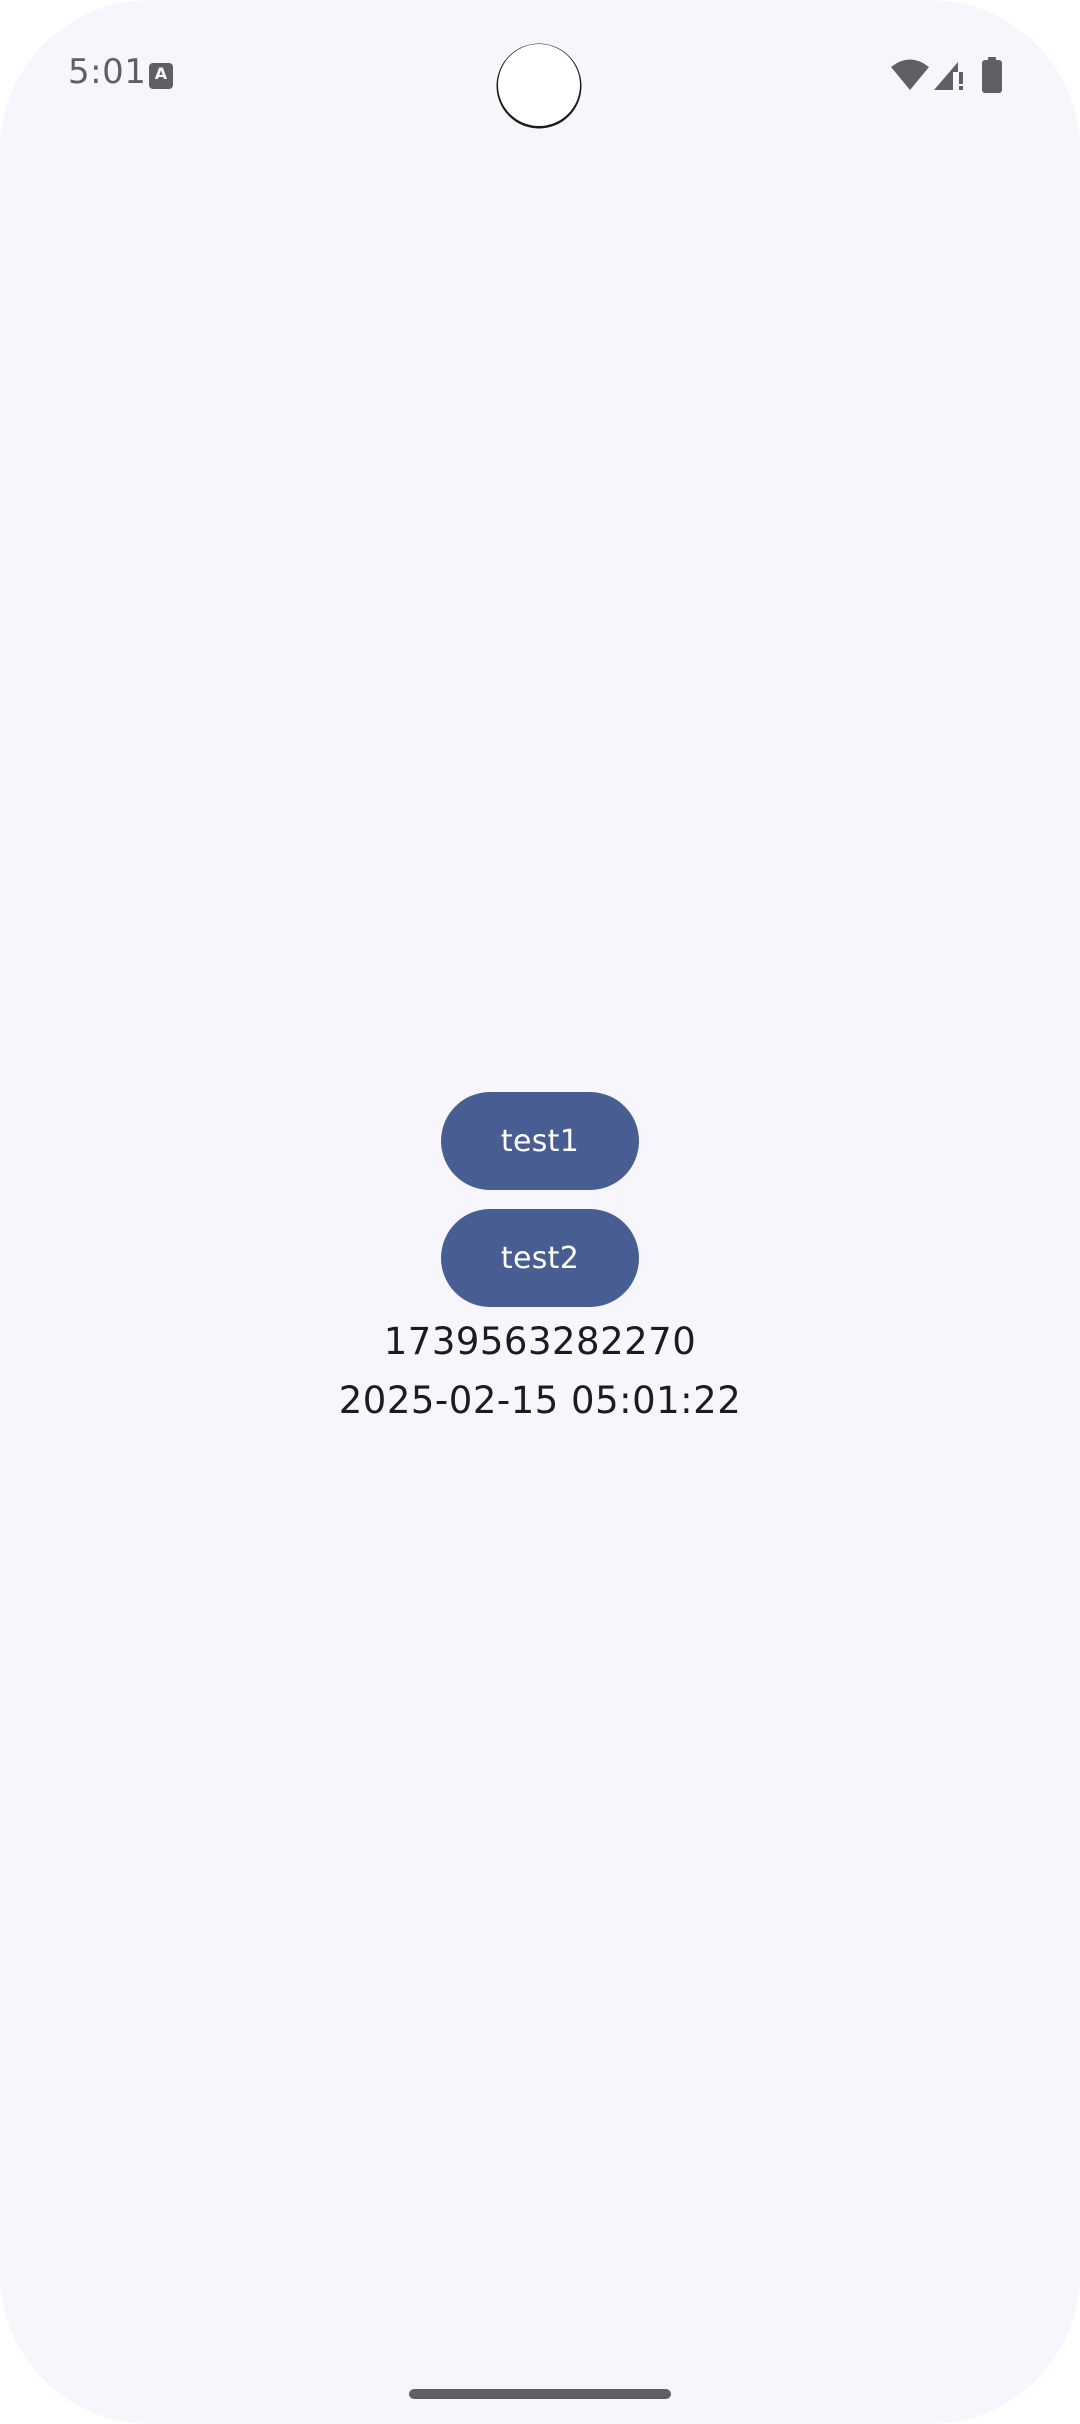  What do you see at coordinates (540, 1341) in the screenshot?
I see `timestamp-text: 1739563282270` at bounding box center [540, 1341].